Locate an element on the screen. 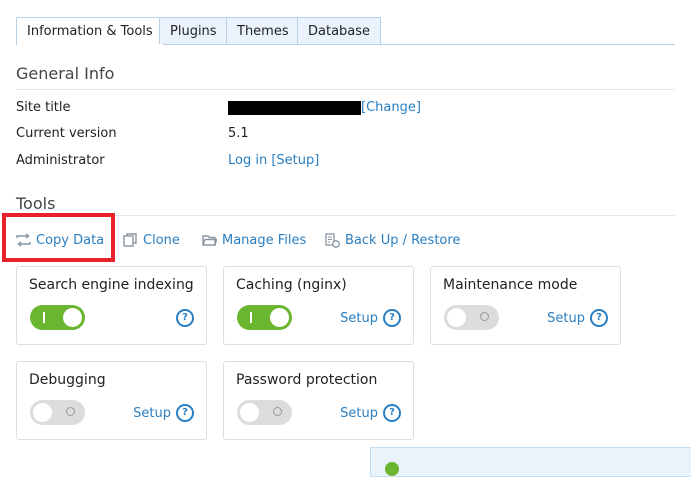 The height and width of the screenshot is (477, 691). general-info-heading: General Info is located at coordinates (65, 73).